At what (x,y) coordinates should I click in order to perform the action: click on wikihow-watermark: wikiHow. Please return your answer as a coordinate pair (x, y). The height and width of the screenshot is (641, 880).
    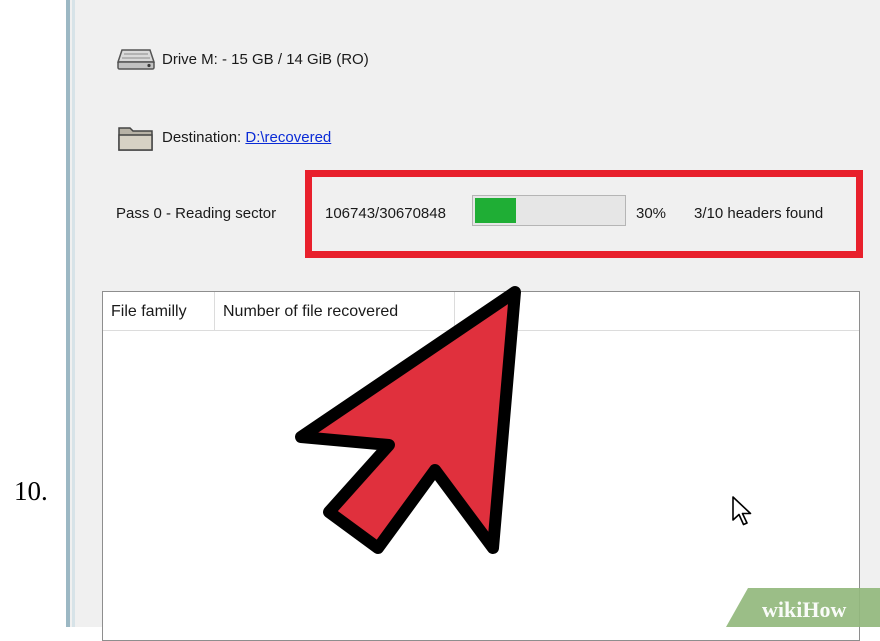
    Looking at the image, I should click on (803, 607).